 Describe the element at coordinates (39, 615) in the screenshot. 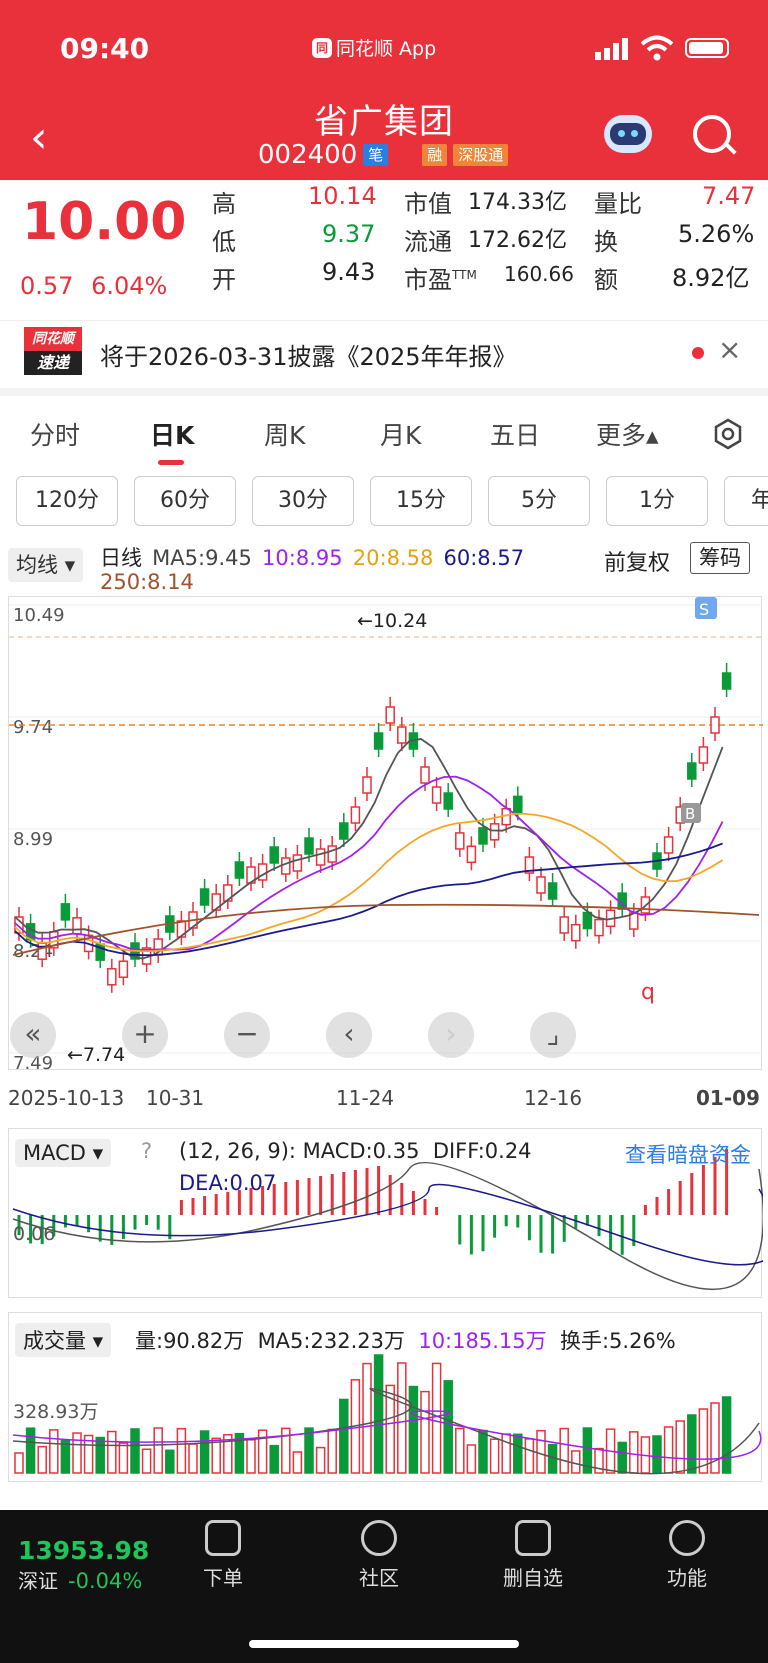

I see `y-axis-label: 10.49` at that location.